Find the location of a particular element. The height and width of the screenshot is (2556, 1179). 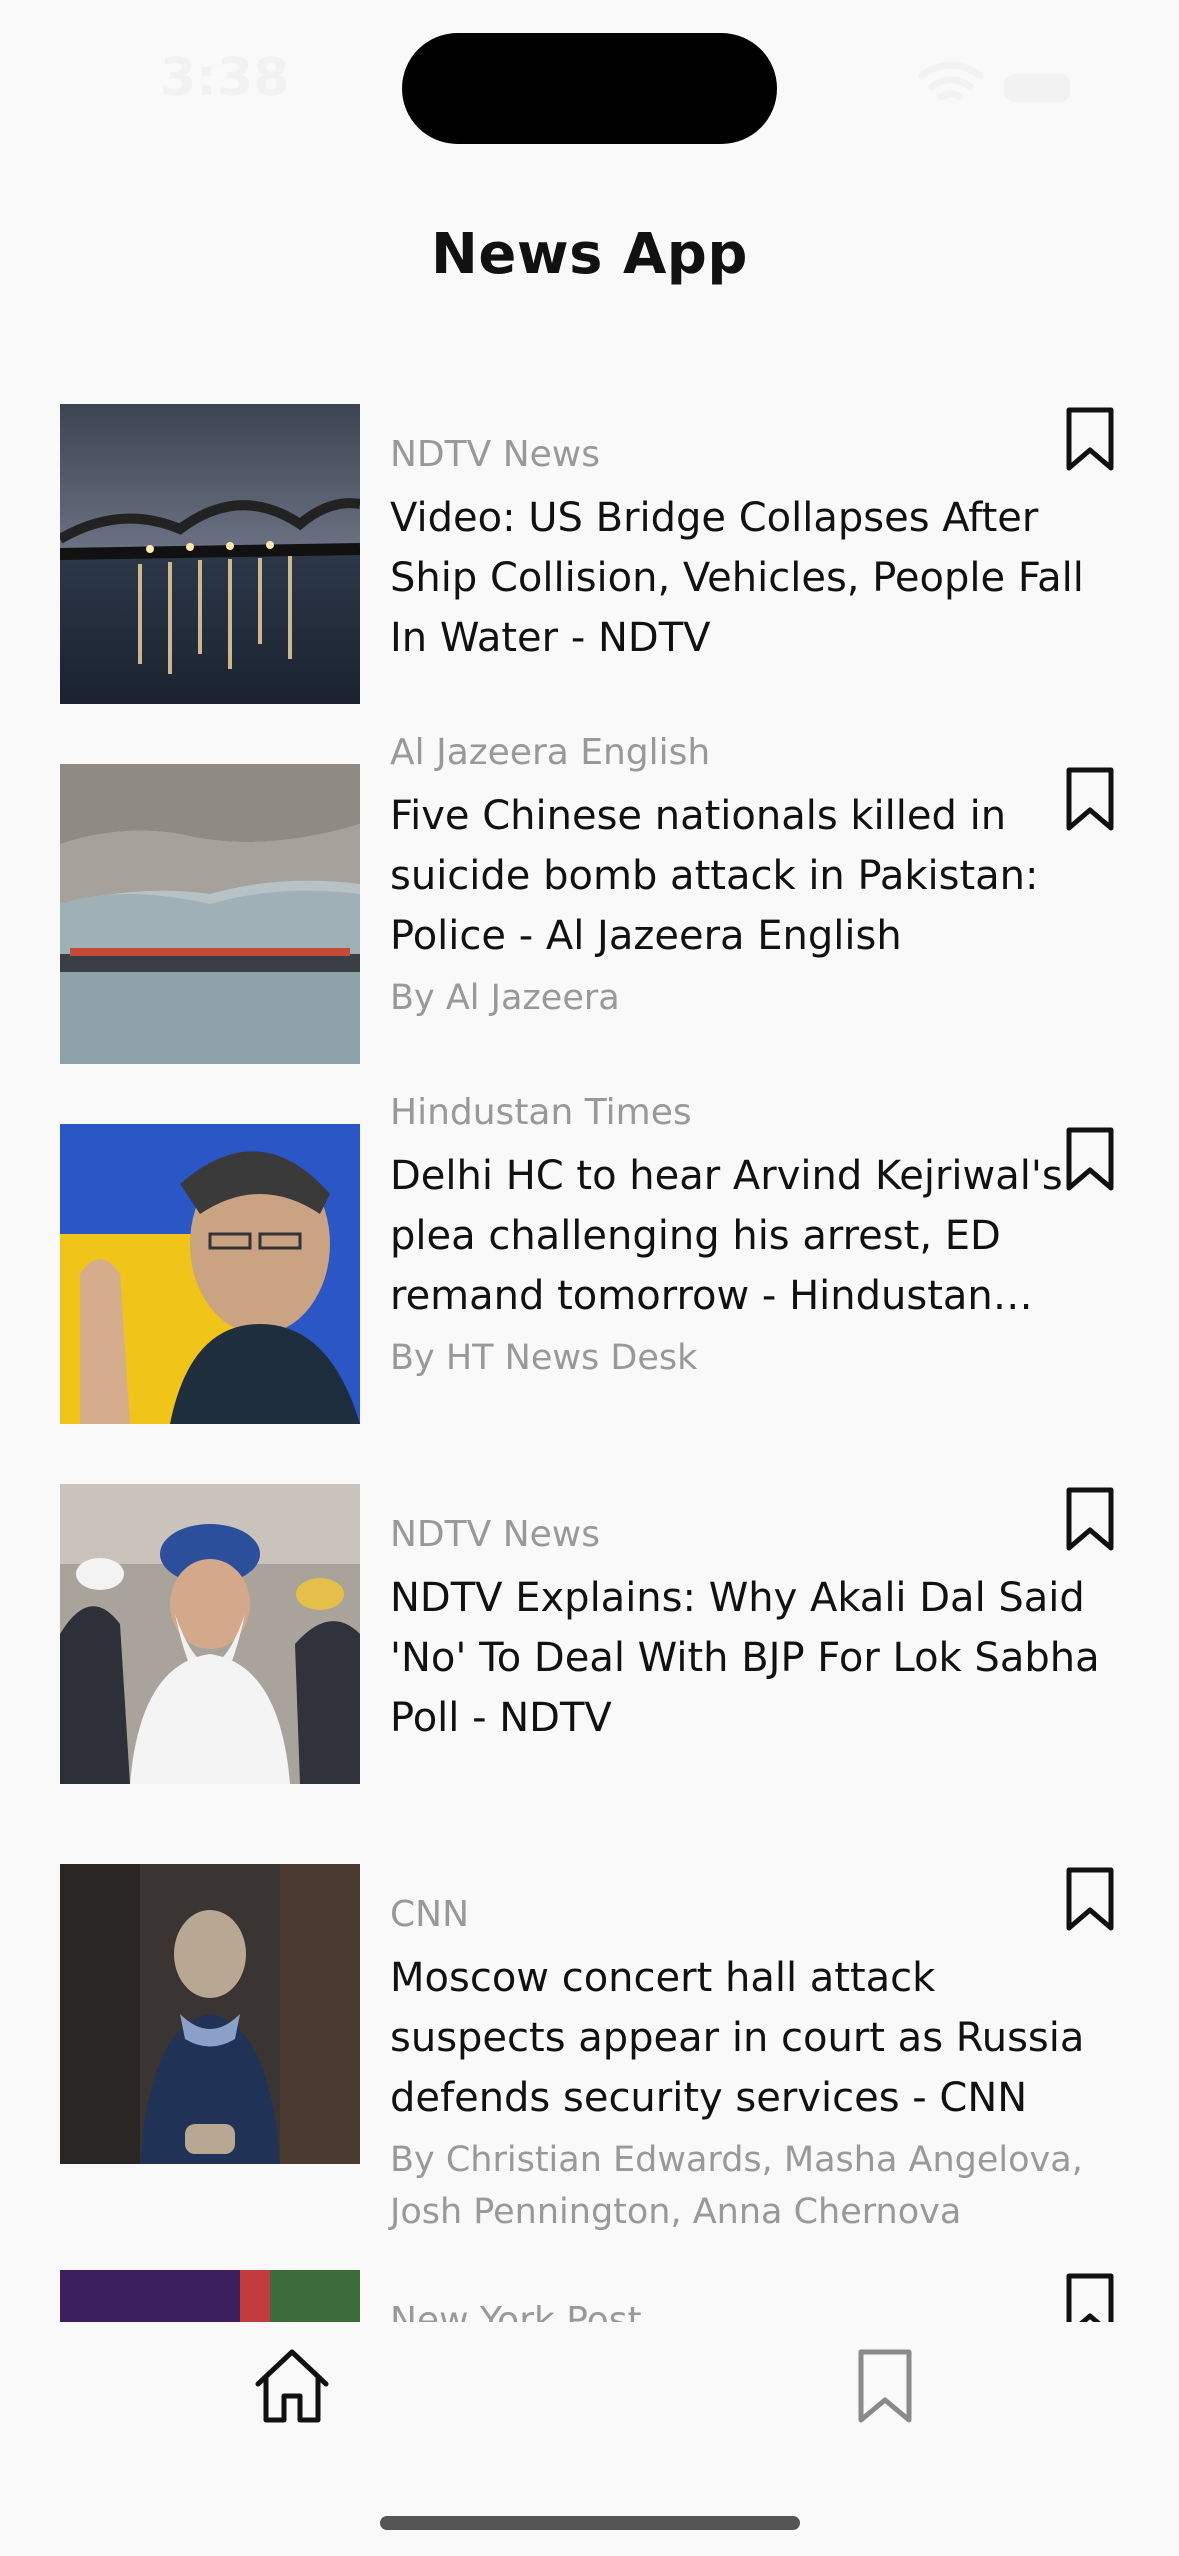

article-author: By HT News Desk is located at coordinates (544, 1358).